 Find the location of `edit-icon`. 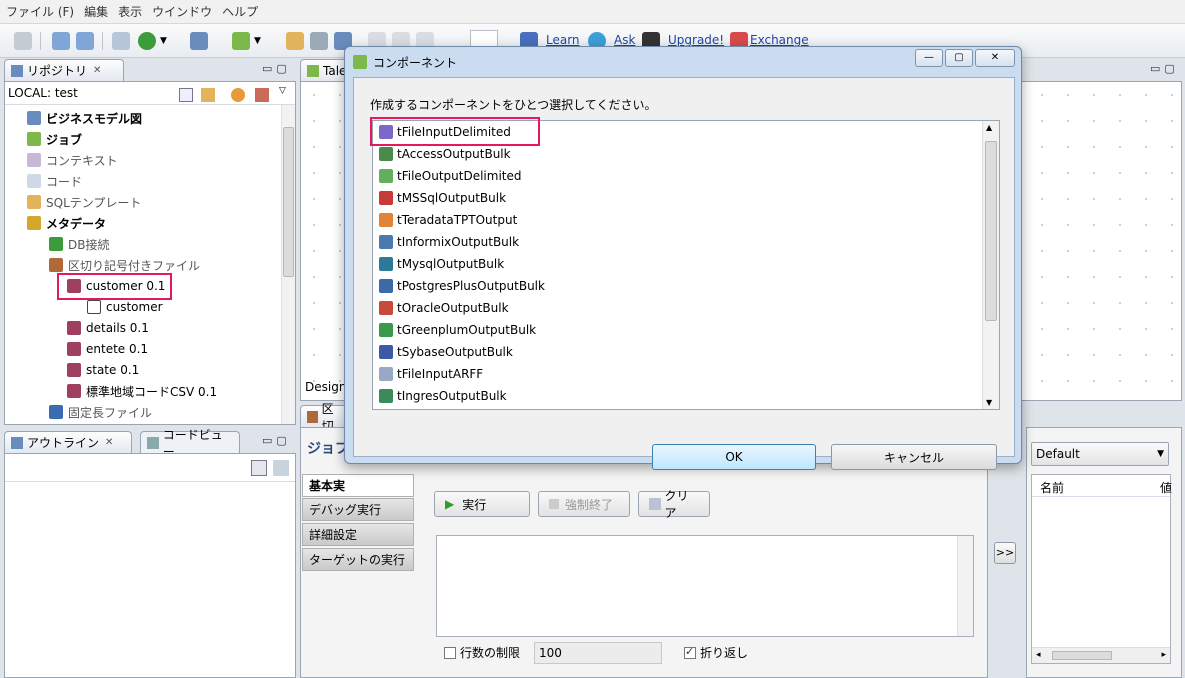

edit-icon is located at coordinates (295, 41).